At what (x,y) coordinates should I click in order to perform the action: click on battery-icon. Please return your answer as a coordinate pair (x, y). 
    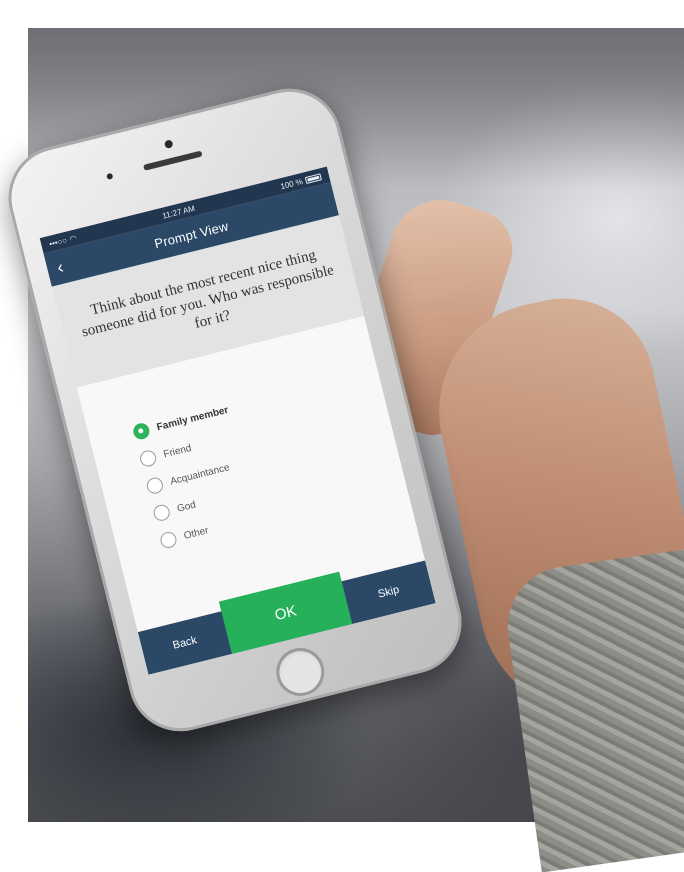
    Looking at the image, I should click on (313, 178).